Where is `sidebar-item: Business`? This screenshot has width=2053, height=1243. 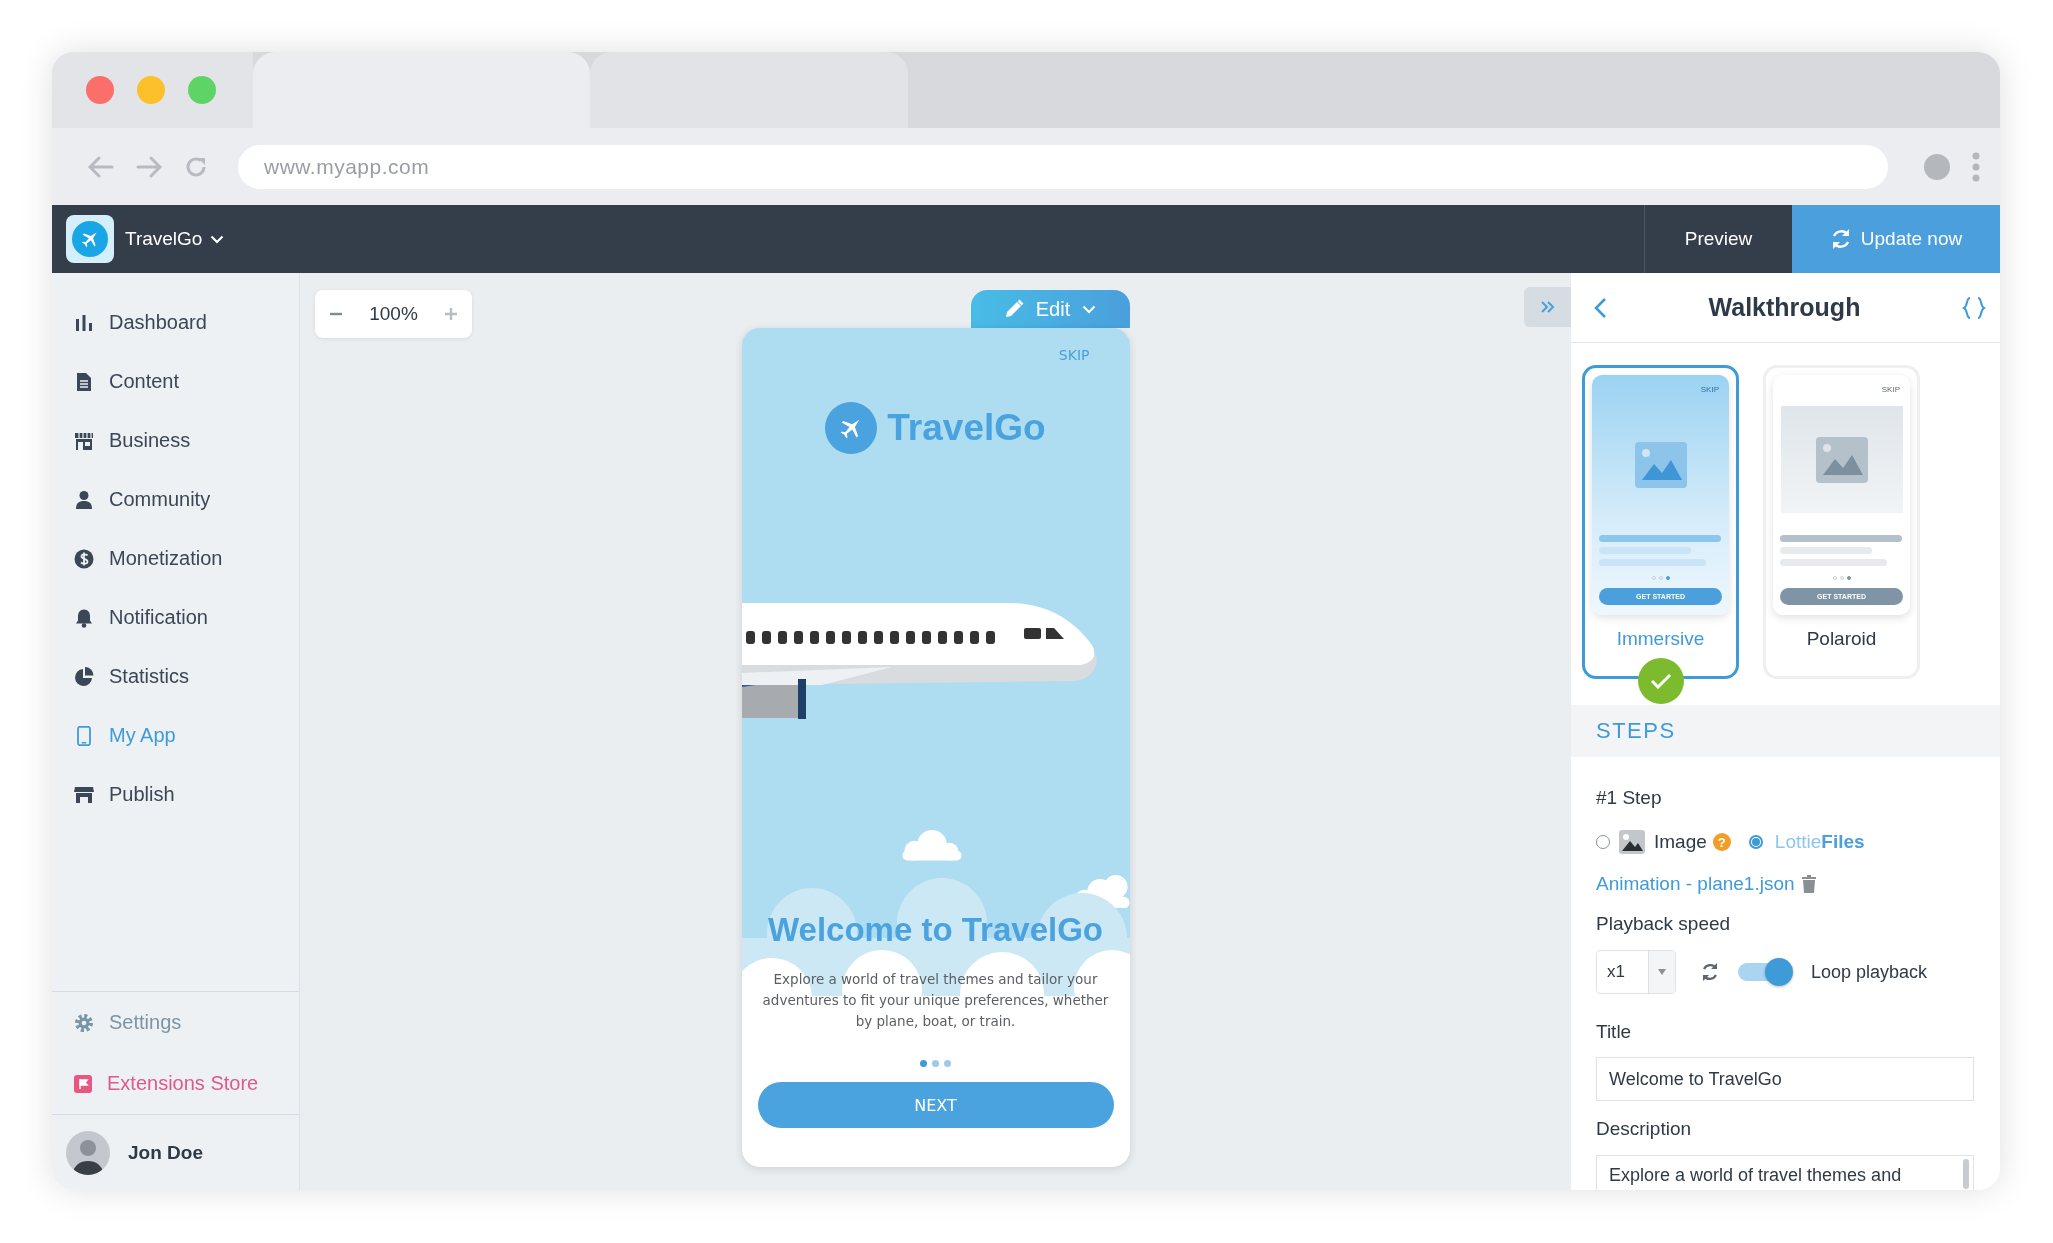 sidebar-item: Business is located at coordinates (175, 440).